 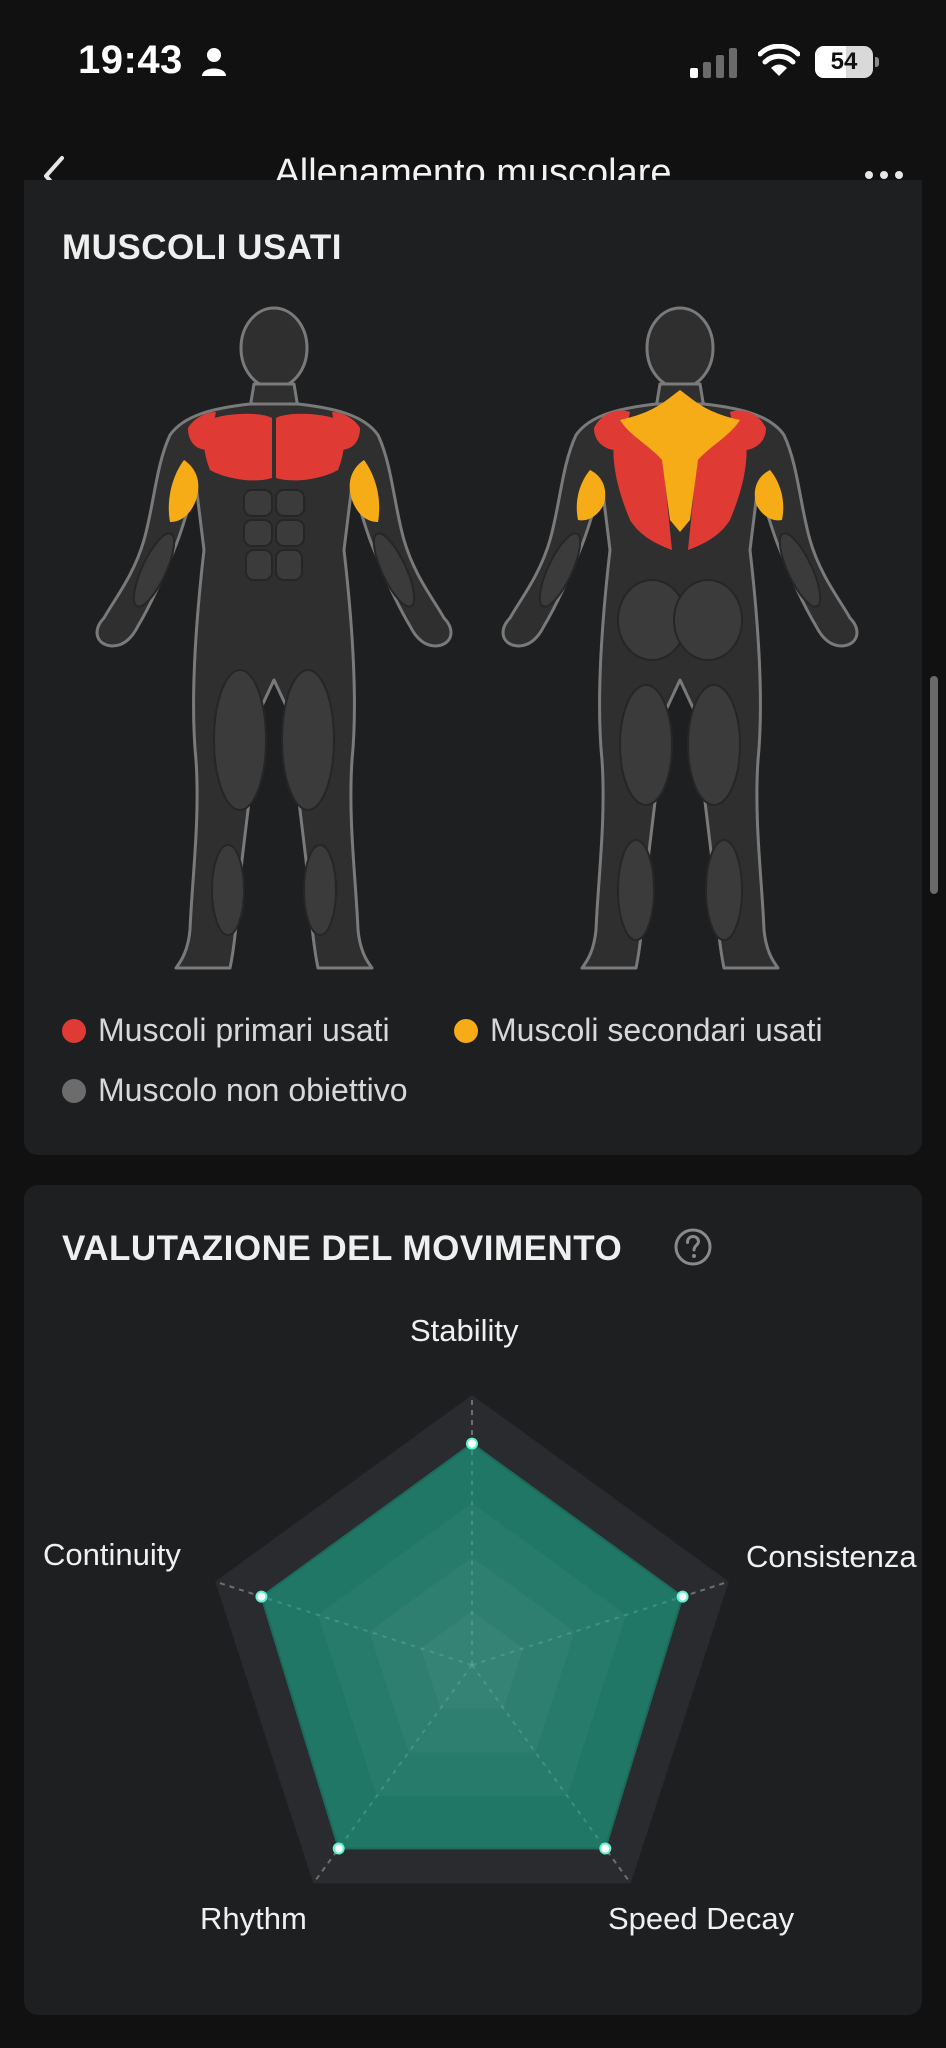 I want to click on body-back-figure, so click(x=680, y=638).